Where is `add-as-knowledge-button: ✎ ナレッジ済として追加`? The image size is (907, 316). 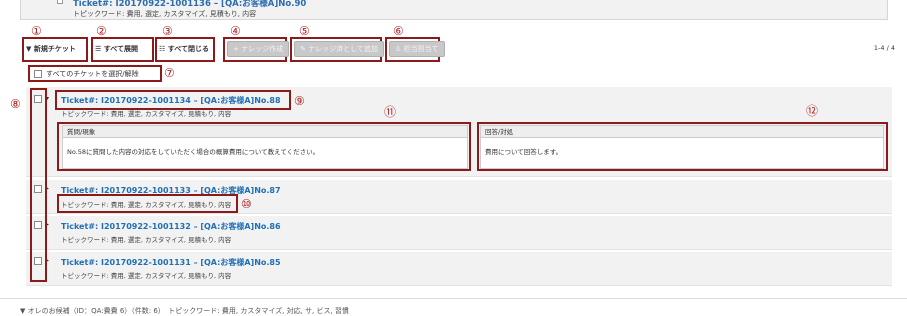 add-as-knowledge-button: ✎ ナレッジ済として追加 is located at coordinates (339, 49).